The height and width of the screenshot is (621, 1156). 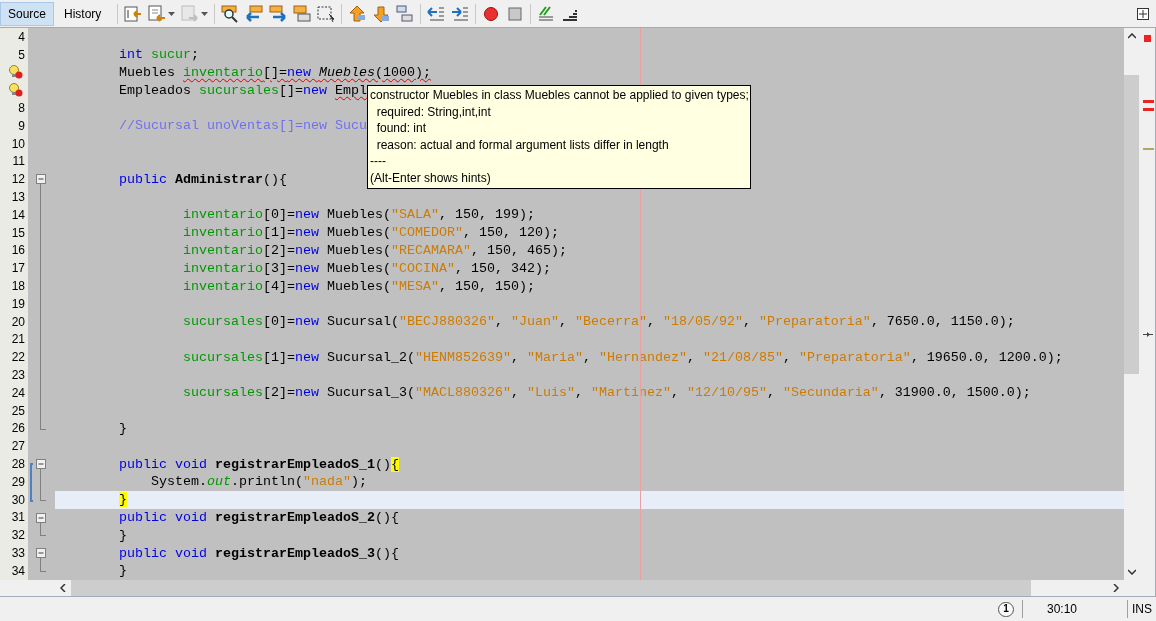 What do you see at coordinates (302, 13) in the screenshot?
I see `stacked-rectangles-icon` at bounding box center [302, 13].